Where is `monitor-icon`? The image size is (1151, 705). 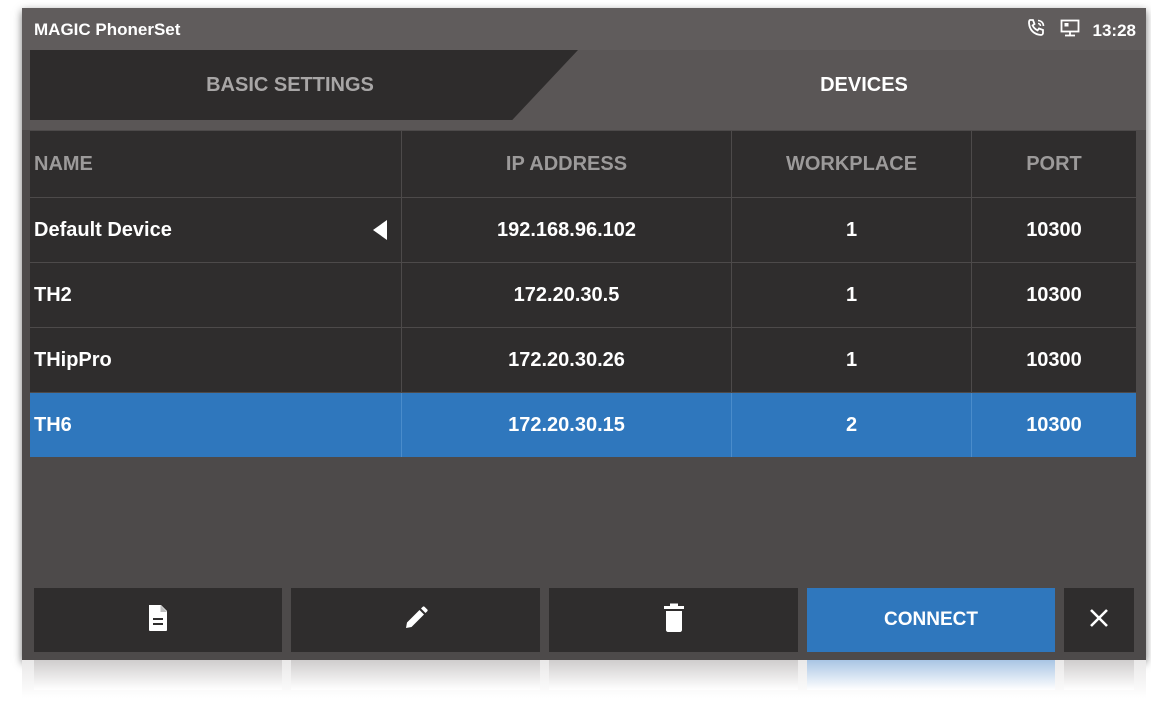 monitor-icon is located at coordinates (1070, 30).